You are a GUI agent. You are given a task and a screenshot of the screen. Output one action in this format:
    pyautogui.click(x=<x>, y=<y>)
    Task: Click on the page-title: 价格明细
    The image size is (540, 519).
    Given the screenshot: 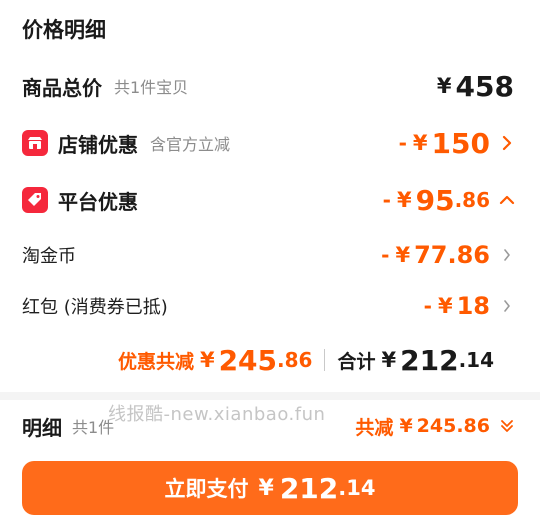 What is the action you would take?
    pyautogui.click(x=64, y=30)
    